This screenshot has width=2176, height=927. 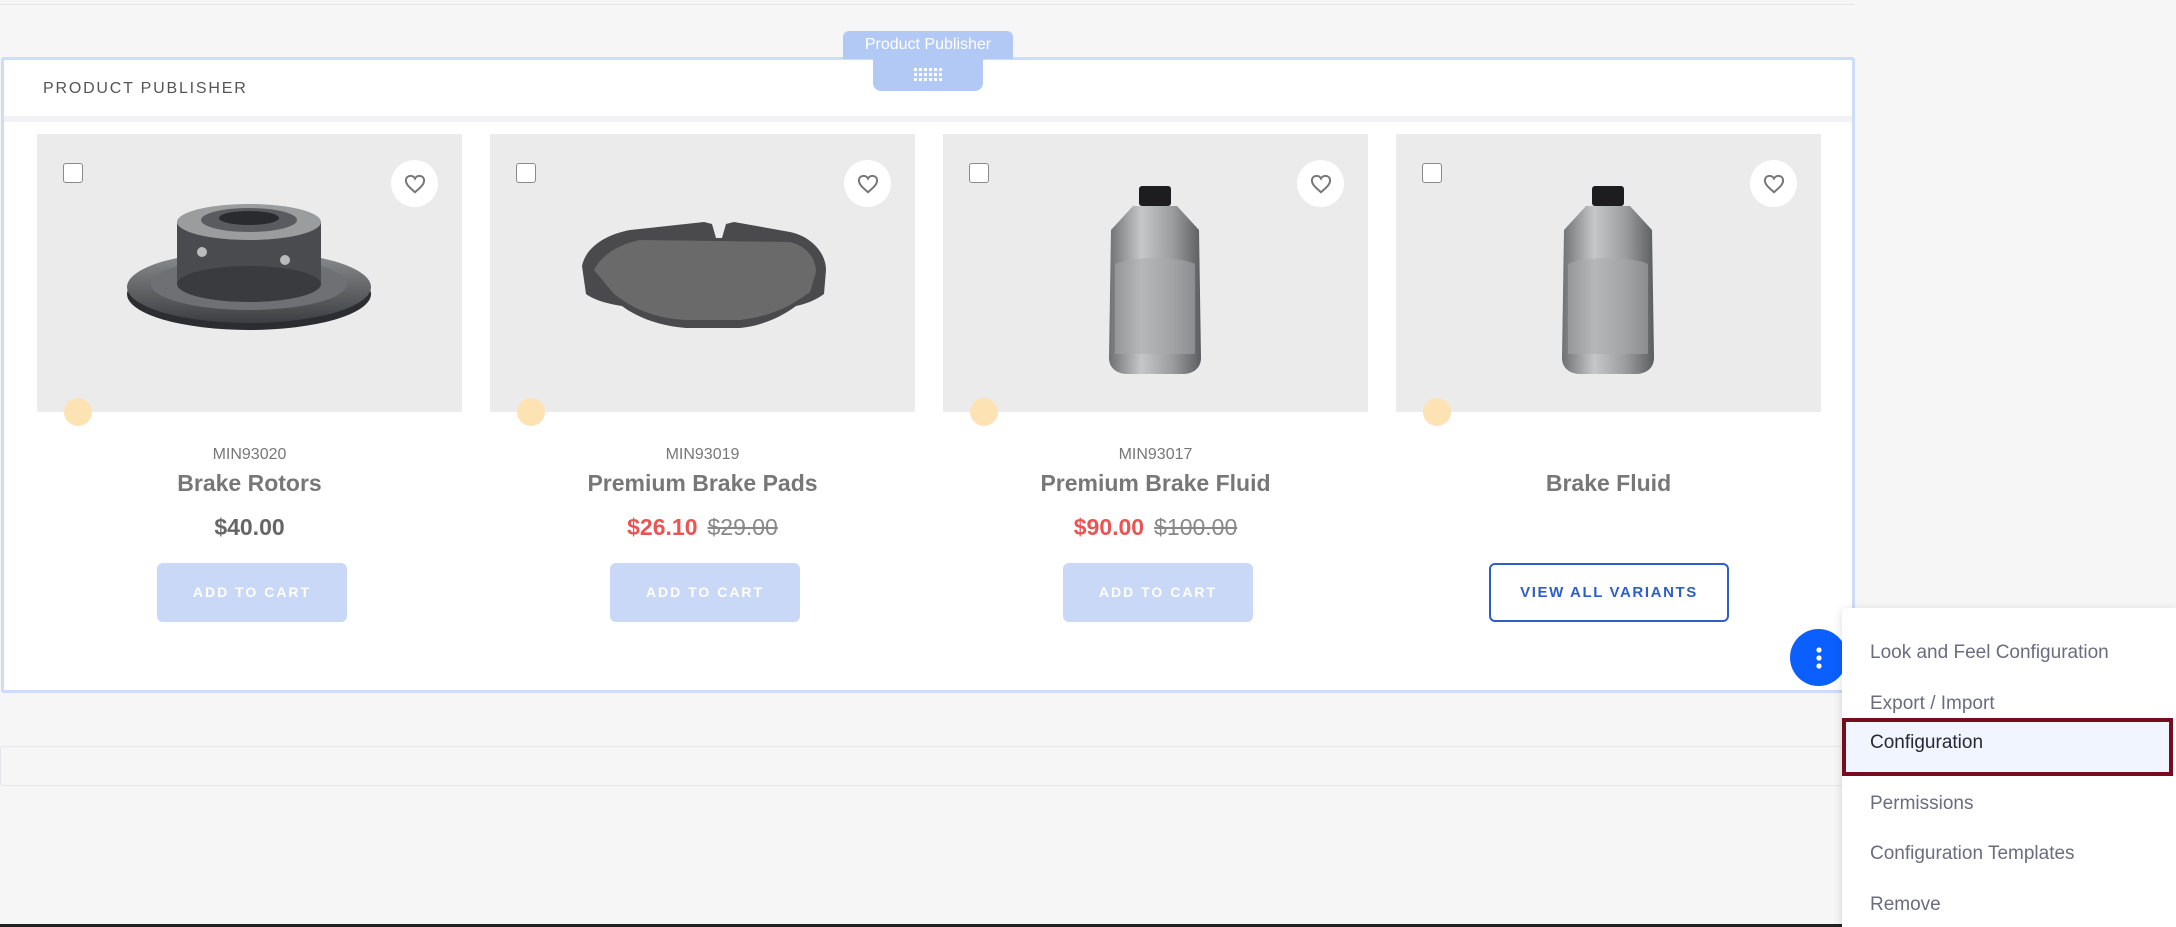 What do you see at coordinates (145, 88) in the screenshot?
I see `fragment-title: PRODUCT PUBLISHER` at bounding box center [145, 88].